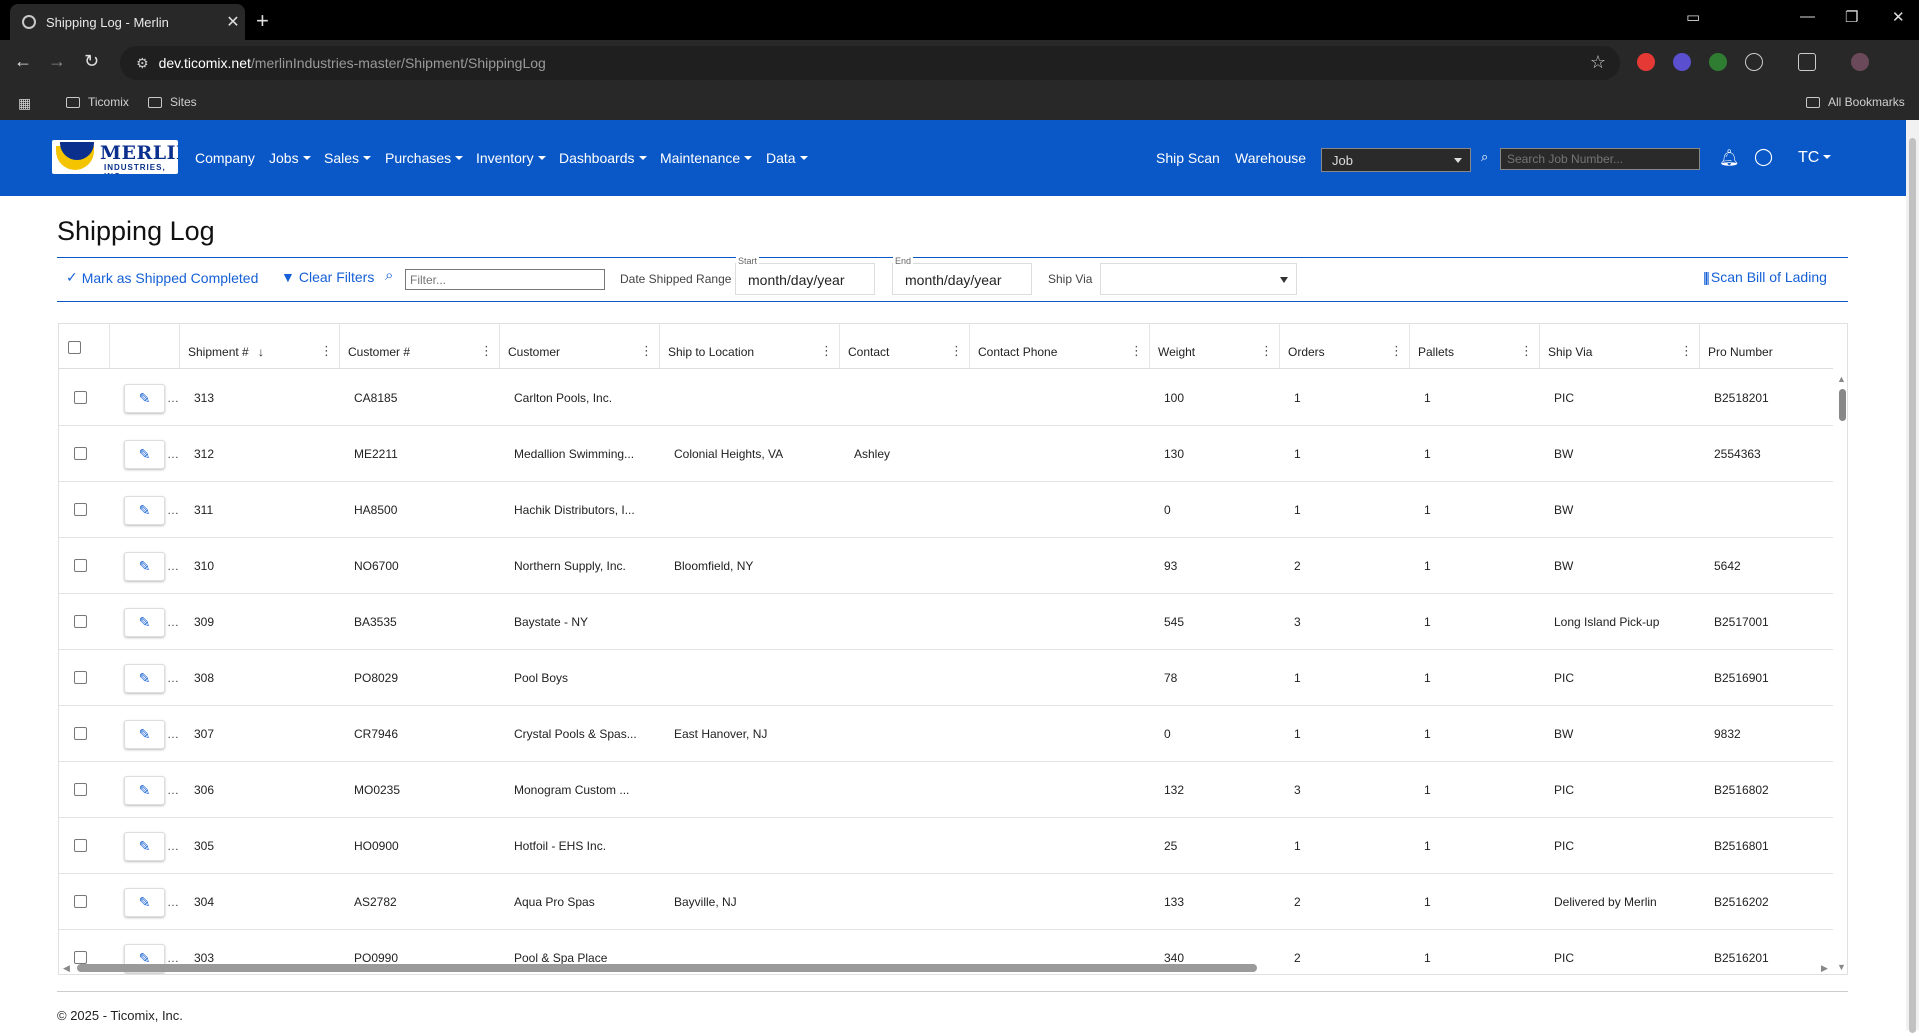 The height and width of the screenshot is (1033, 1919). What do you see at coordinates (97, 102) in the screenshot?
I see `bookmark-folder-ticomix: Ticomix` at bounding box center [97, 102].